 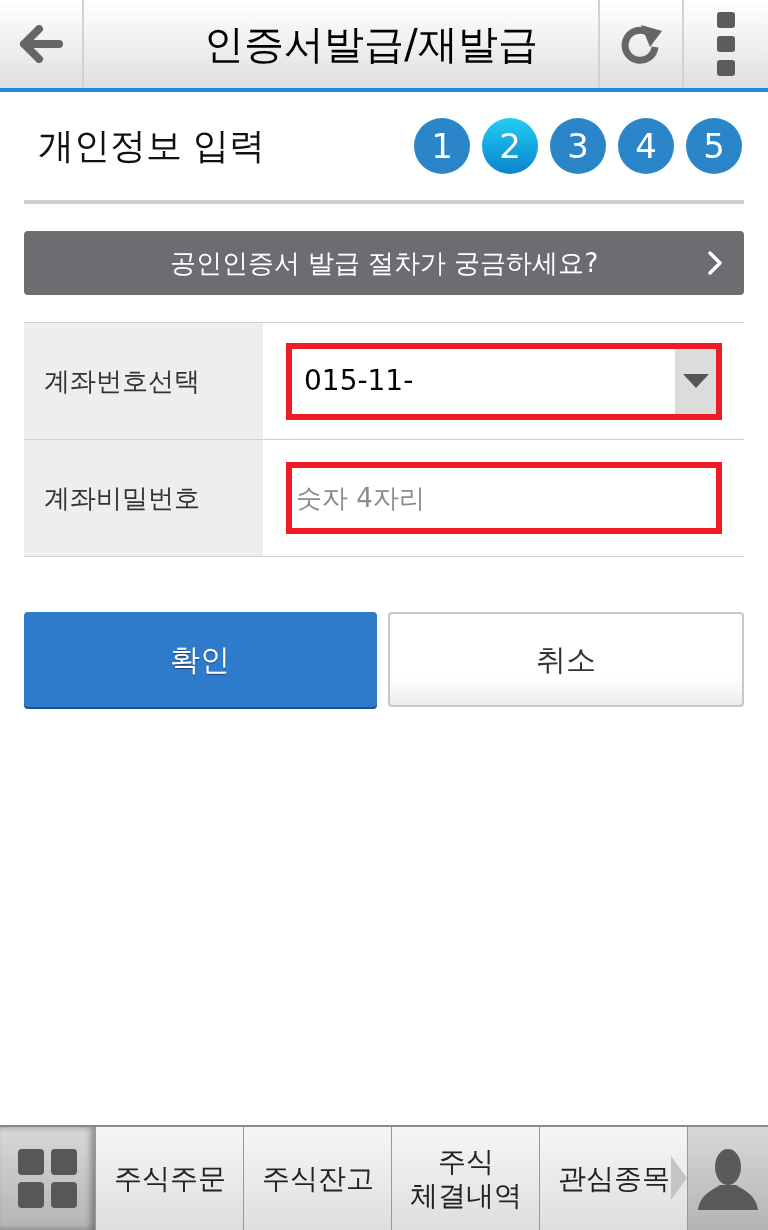 I want to click on grid-icon, so click(x=47, y=1178).